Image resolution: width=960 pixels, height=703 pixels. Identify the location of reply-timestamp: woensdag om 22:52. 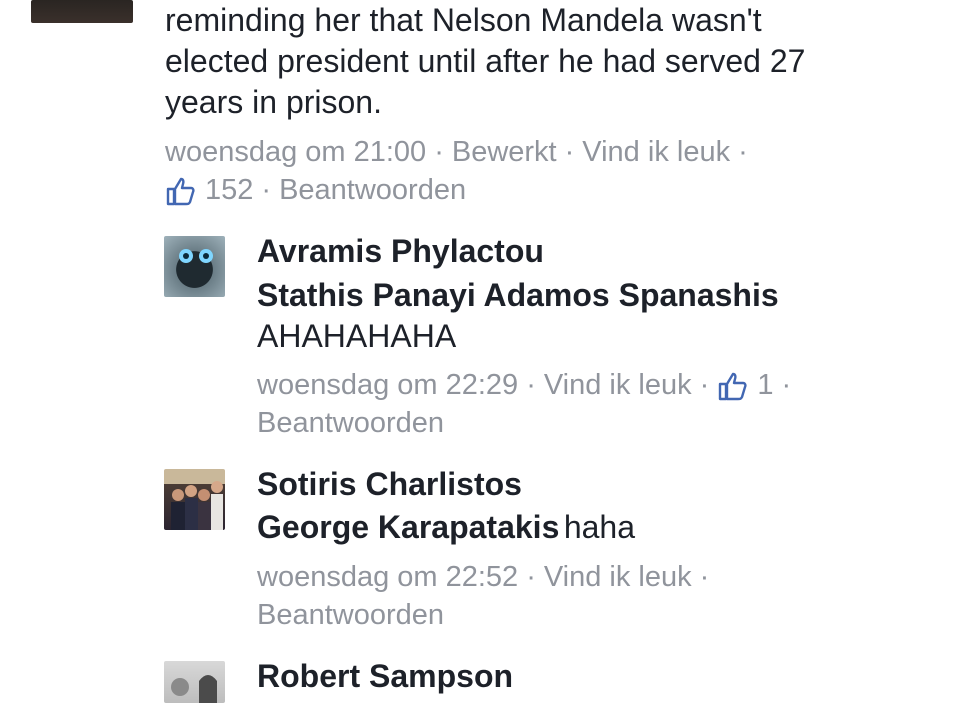
(387, 577).